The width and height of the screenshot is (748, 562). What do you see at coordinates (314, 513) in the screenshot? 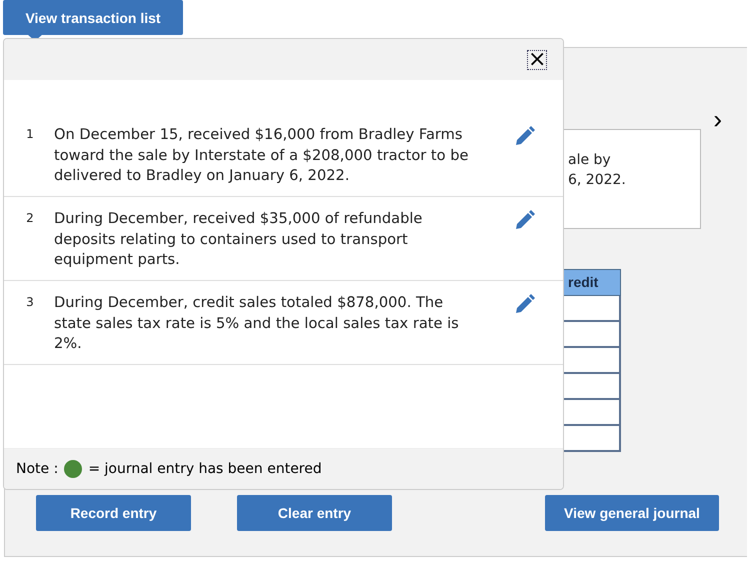
I see `action-button: Clear entry` at bounding box center [314, 513].